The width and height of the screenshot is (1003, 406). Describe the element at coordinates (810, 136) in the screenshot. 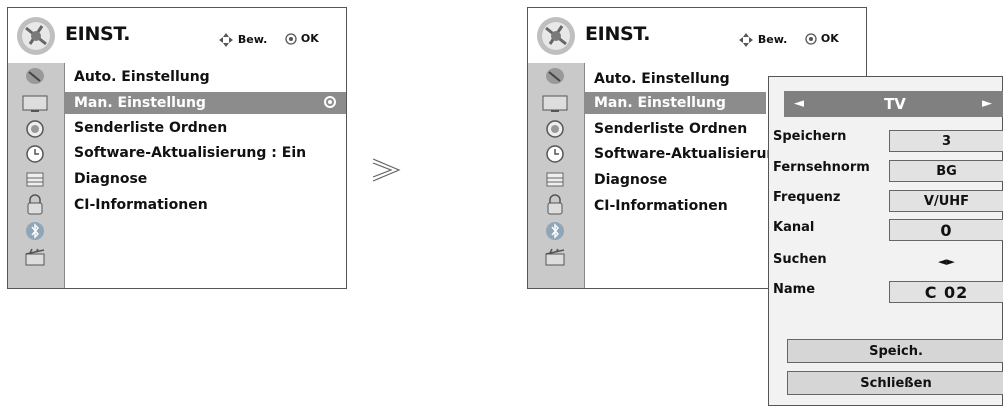

I see `row-label: Speichern` at that location.